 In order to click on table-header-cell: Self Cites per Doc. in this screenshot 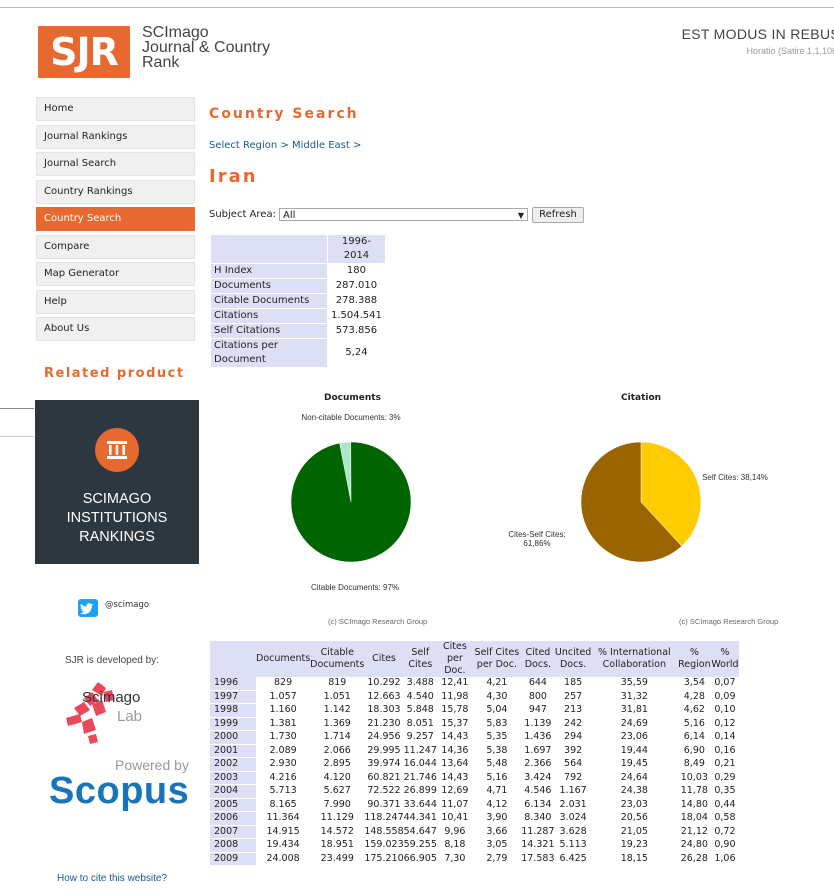, I will do `click(496, 659)`.